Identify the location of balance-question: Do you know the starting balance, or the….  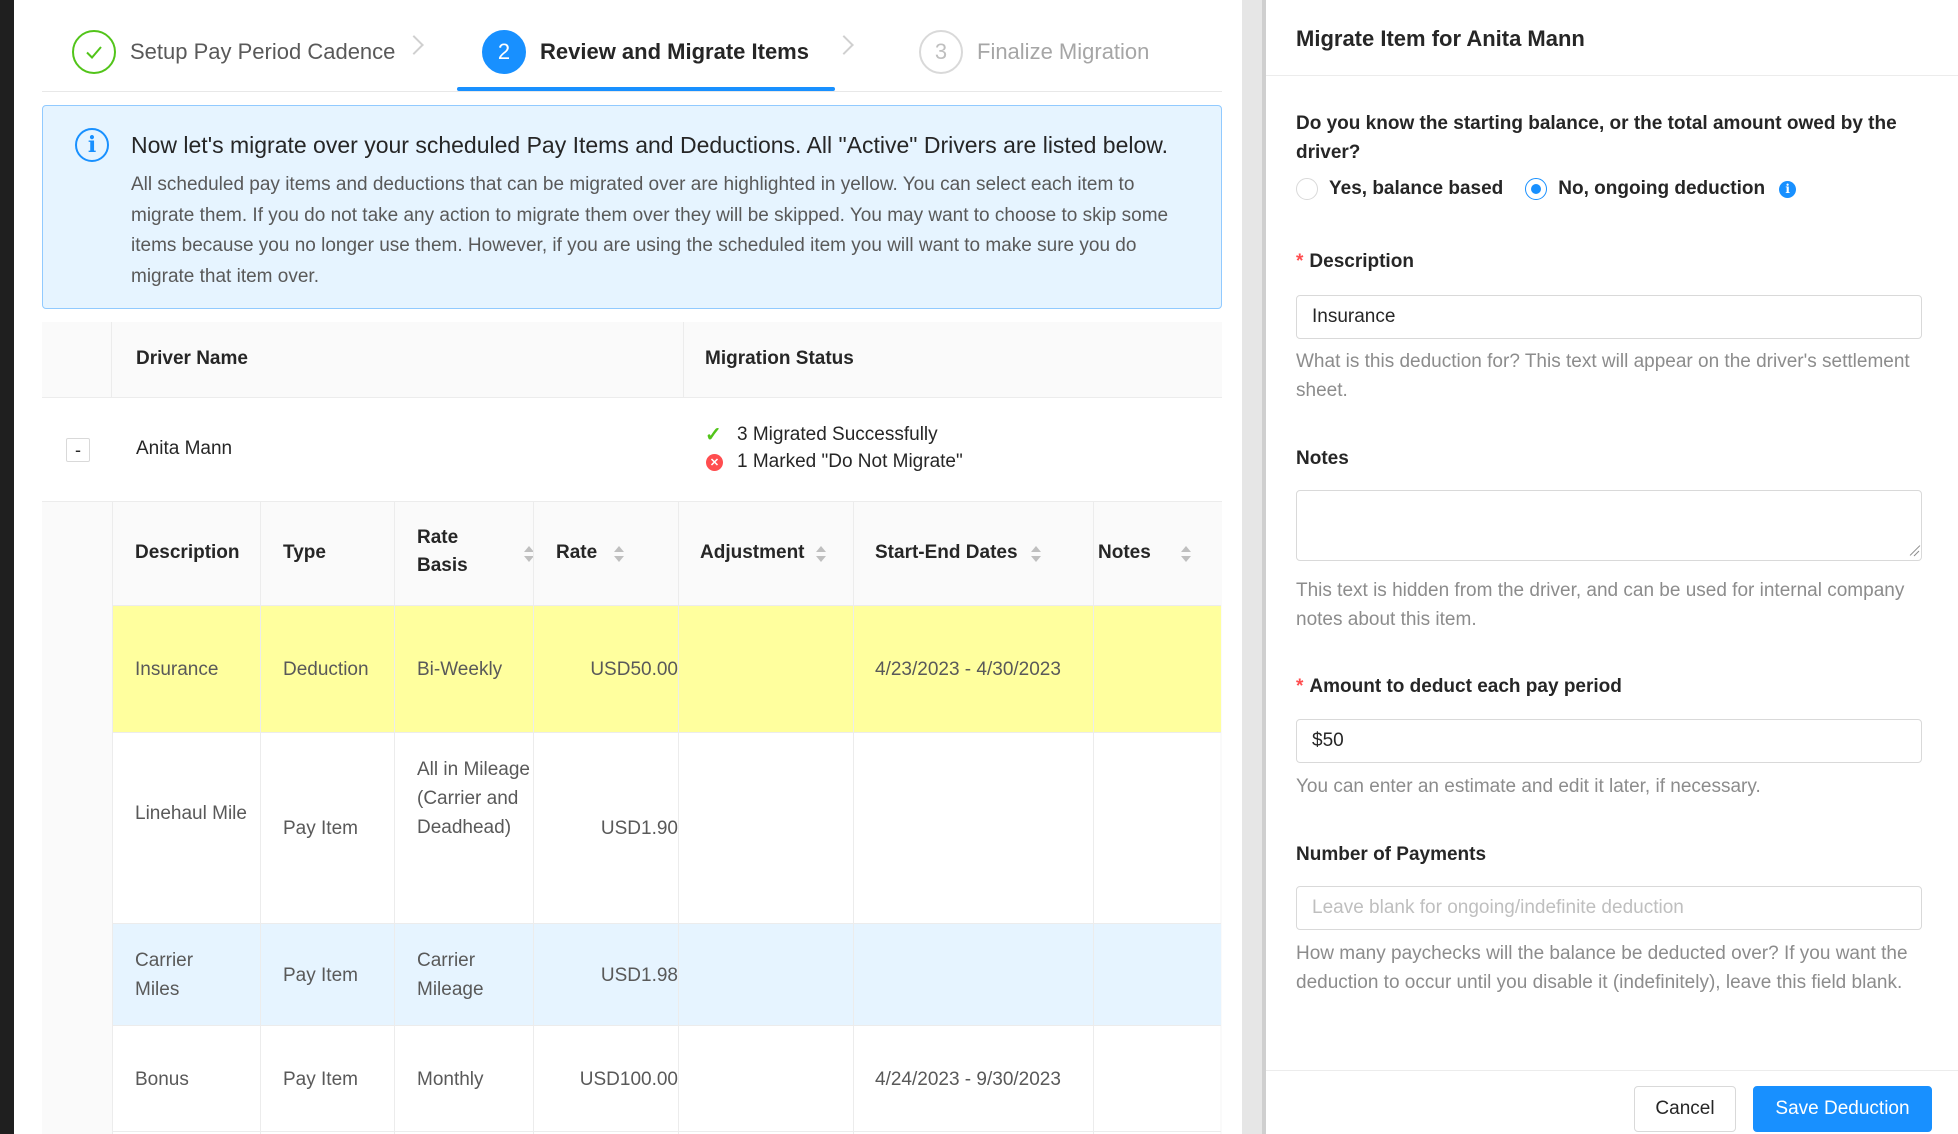
(1596, 138).